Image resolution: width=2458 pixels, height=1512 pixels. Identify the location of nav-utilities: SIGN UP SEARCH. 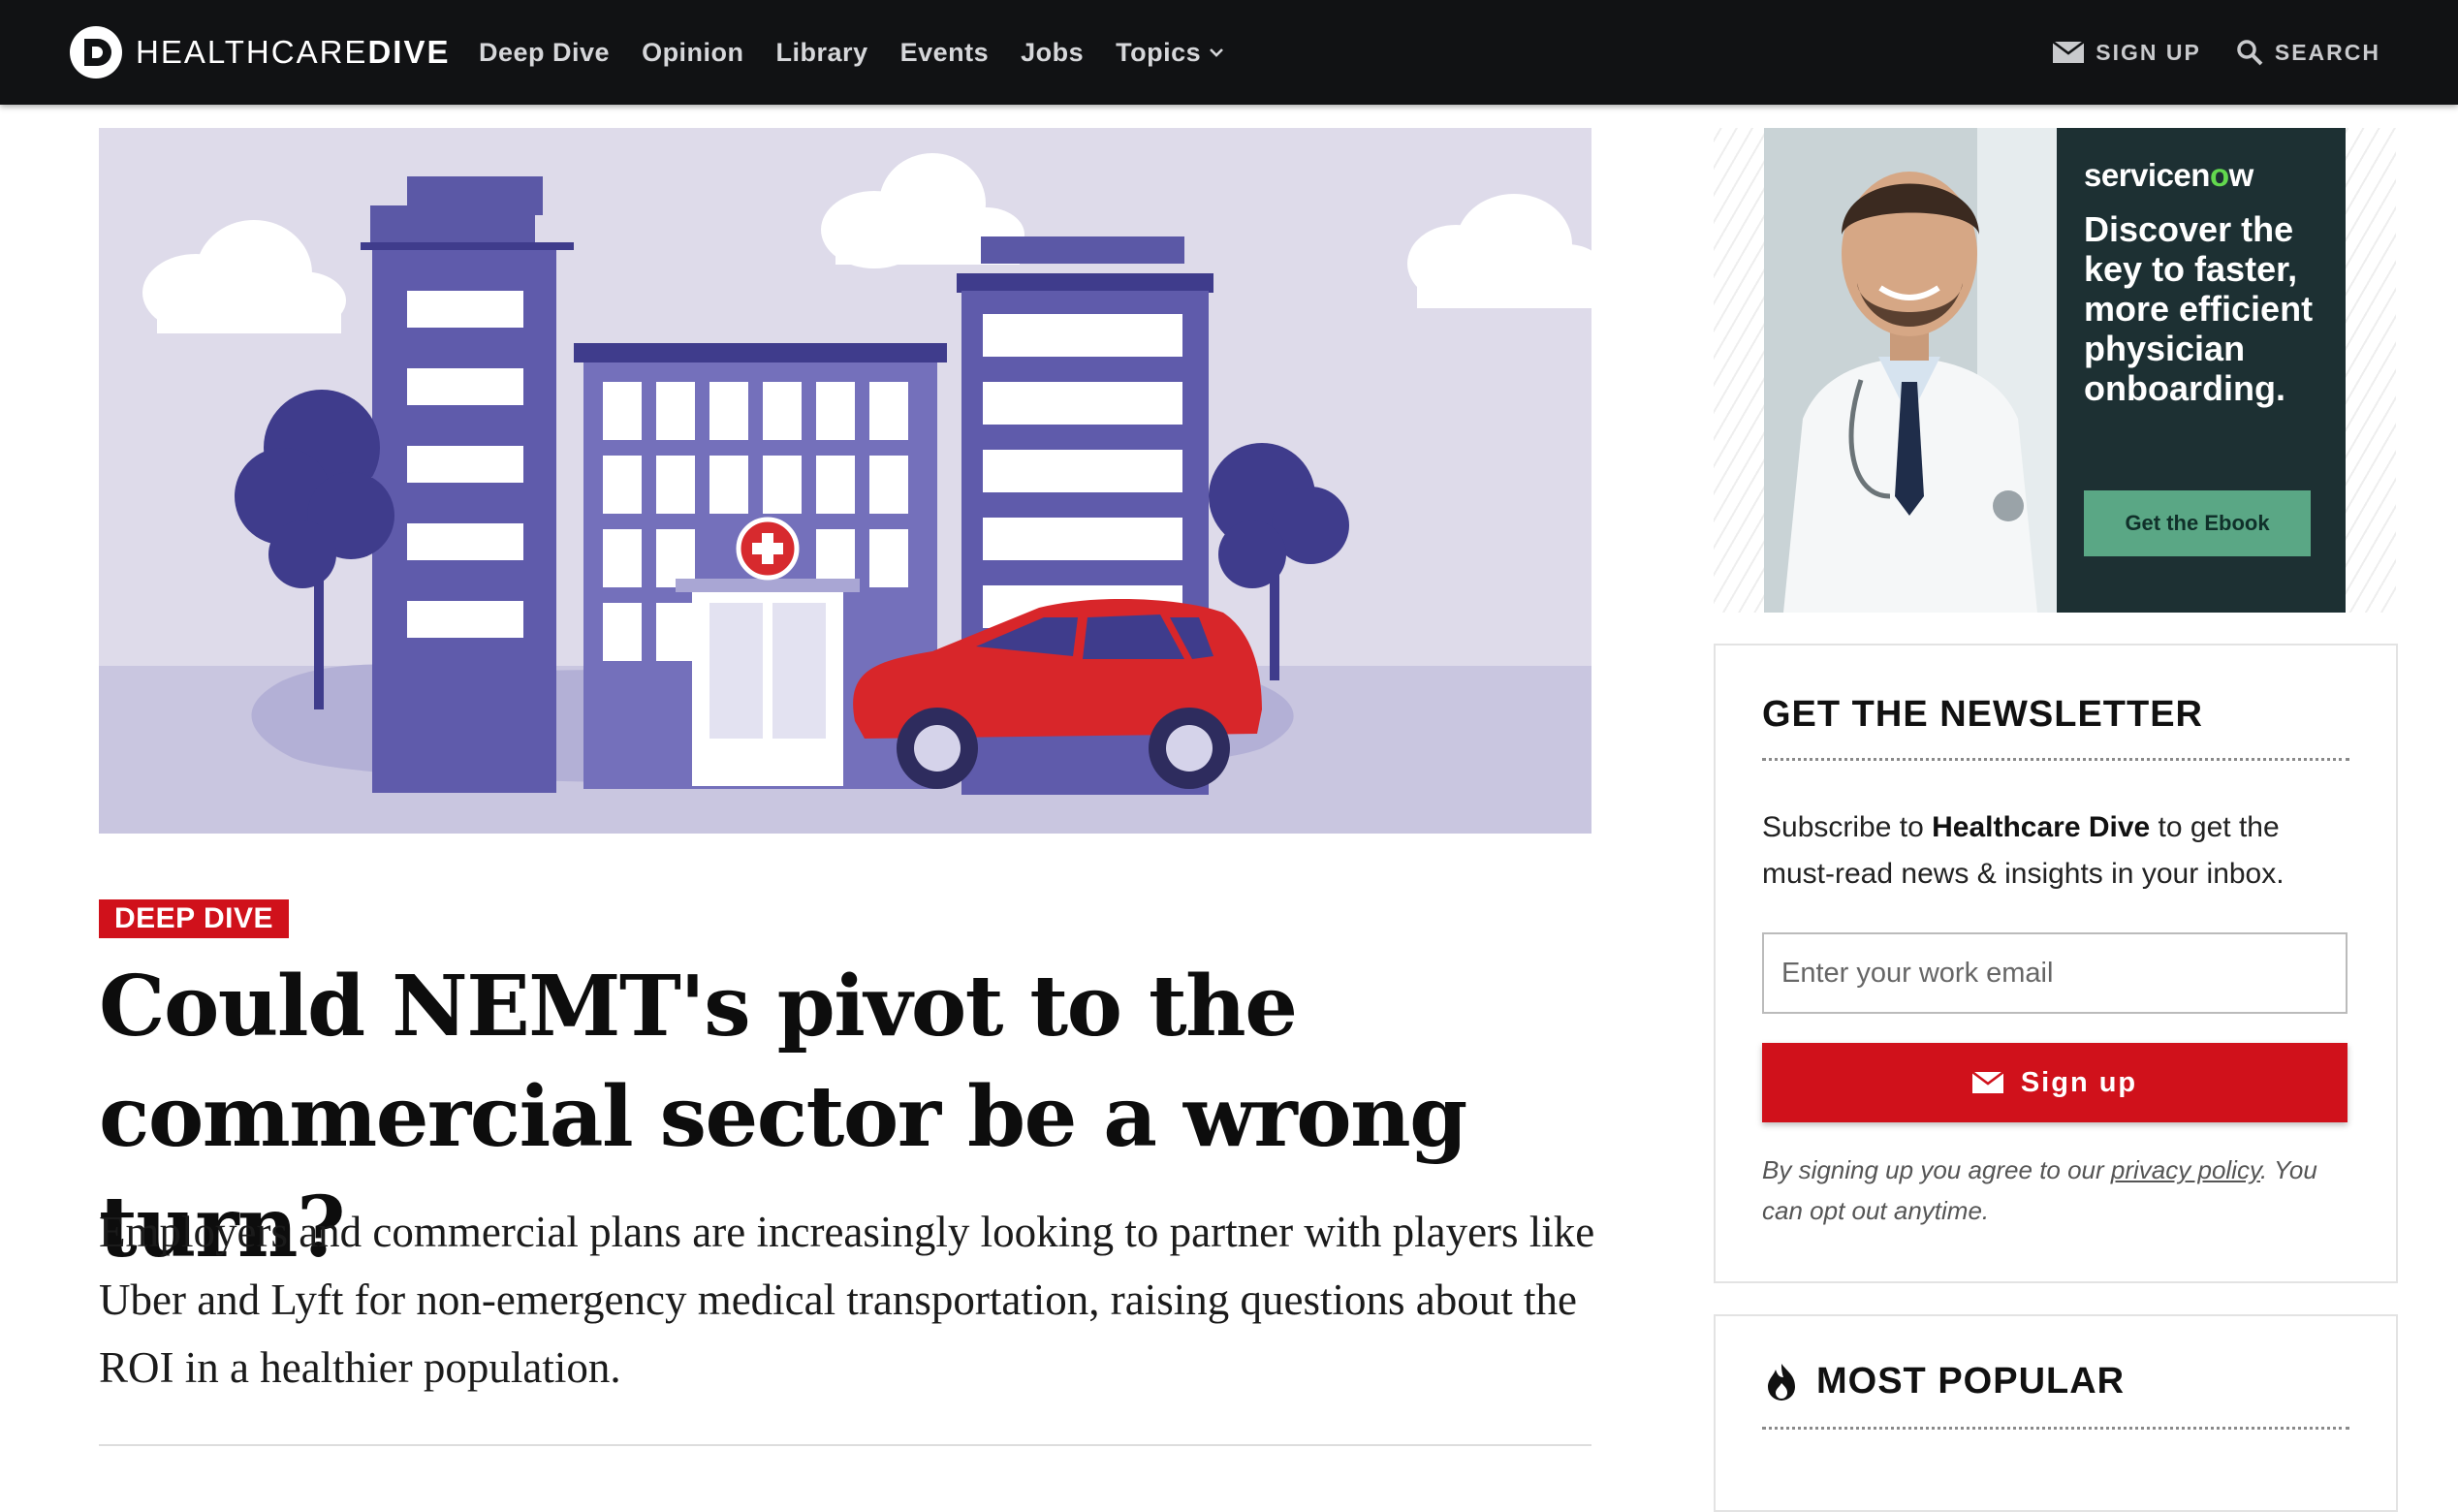
(2199, 53).